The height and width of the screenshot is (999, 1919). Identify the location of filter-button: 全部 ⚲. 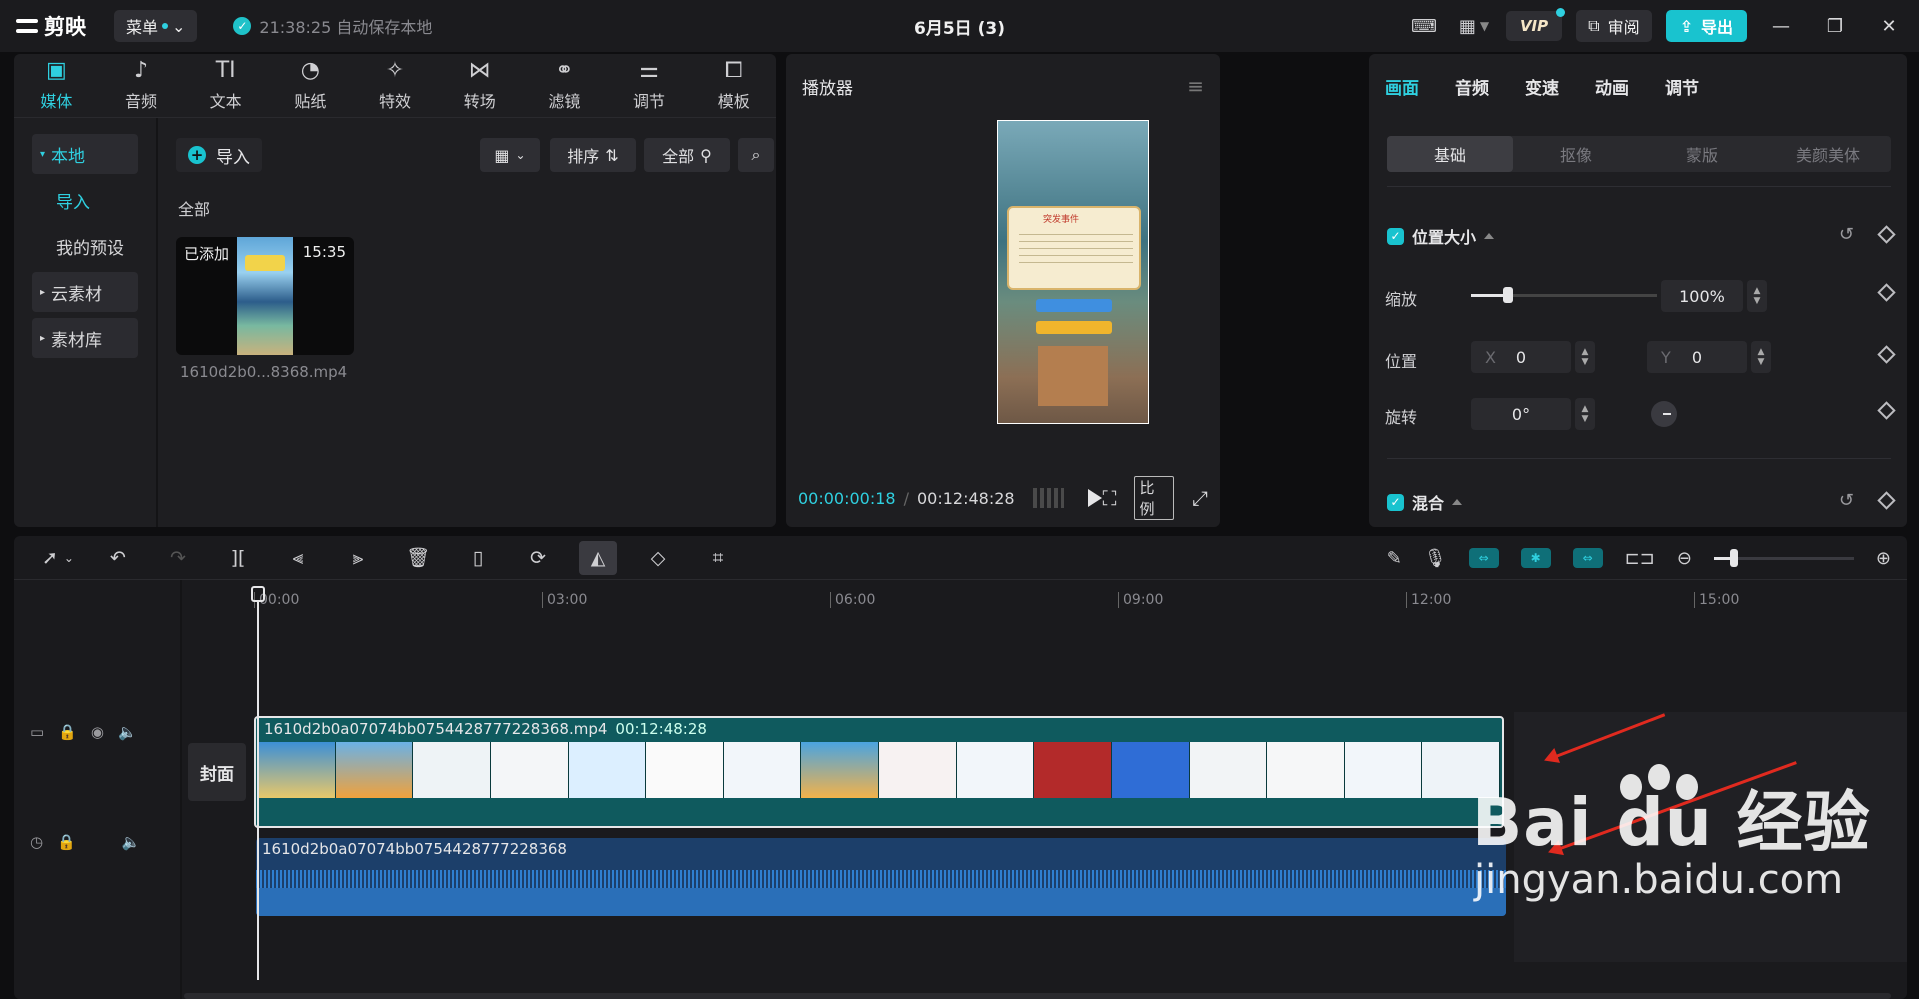
(687, 155).